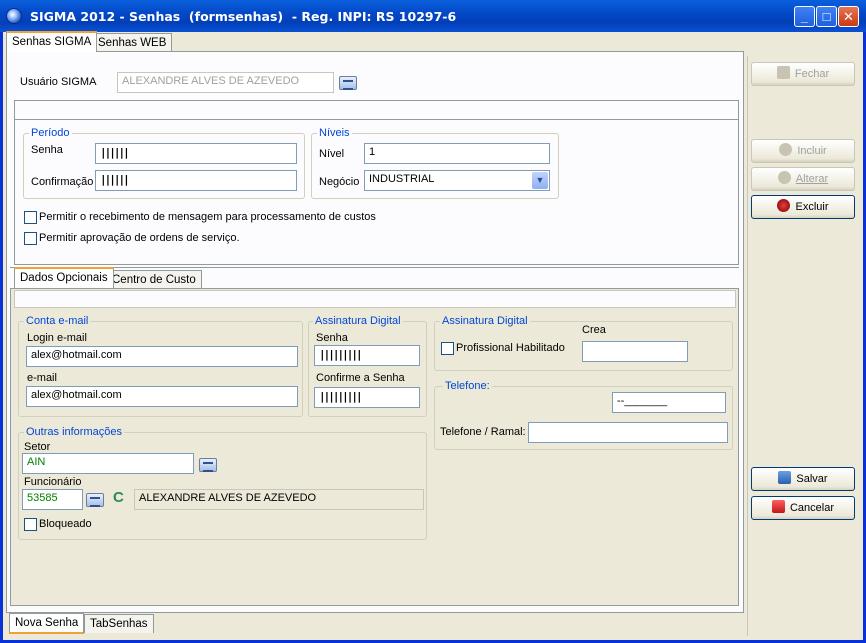  What do you see at coordinates (58, 82) in the screenshot?
I see `usuario-label: Usuário SIGMA` at bounding box center [58, 82].